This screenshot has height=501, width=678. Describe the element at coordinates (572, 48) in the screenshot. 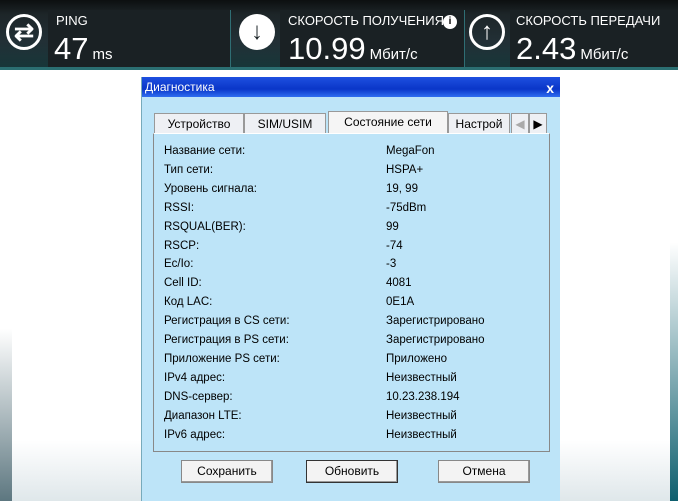

I see `upload-value: 2.43 Мбит/с` at that location.